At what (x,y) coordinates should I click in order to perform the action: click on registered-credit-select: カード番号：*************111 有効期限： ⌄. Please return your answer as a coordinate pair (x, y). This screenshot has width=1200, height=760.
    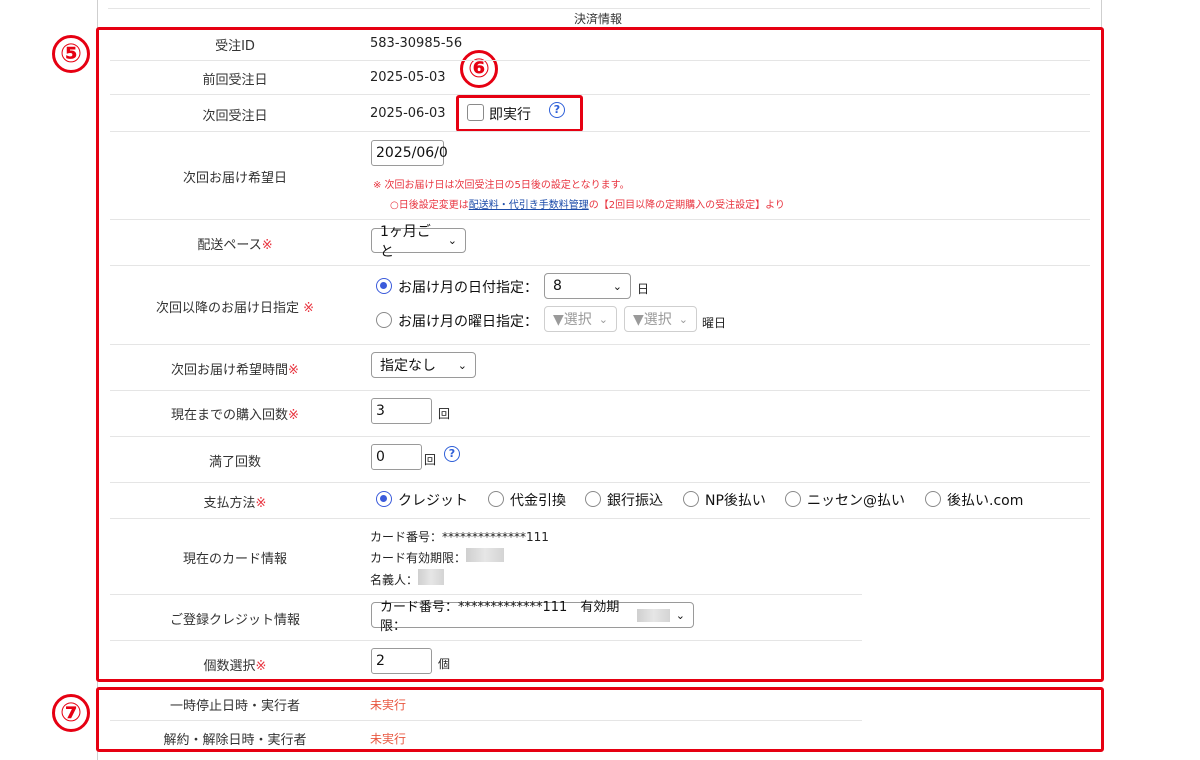
    Looking at the image, I should click on (532, 617).